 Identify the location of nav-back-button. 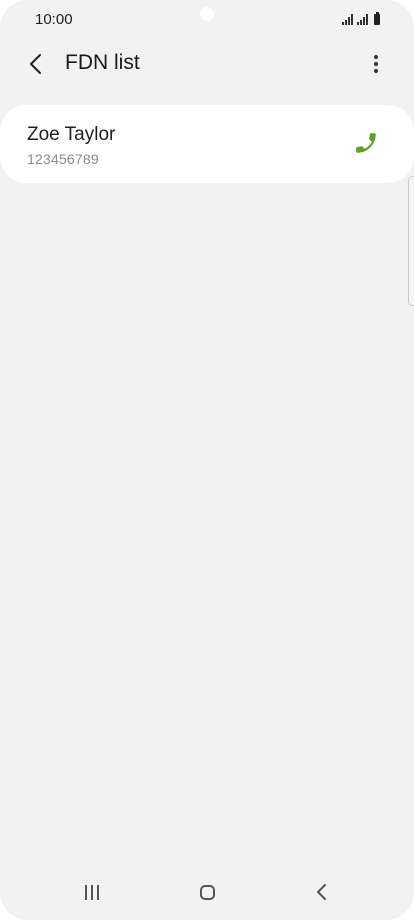
(322, 892).